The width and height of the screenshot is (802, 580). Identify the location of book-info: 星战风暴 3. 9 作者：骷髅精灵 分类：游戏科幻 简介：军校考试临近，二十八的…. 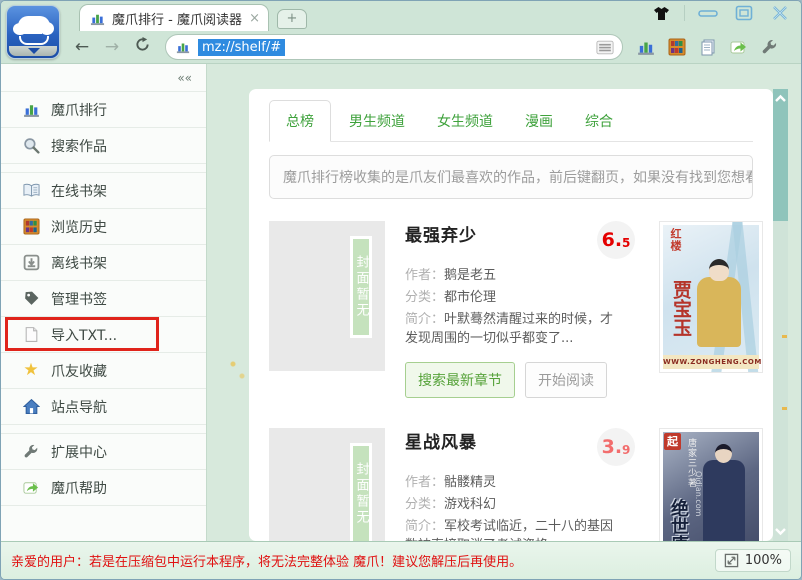
(521, 484).